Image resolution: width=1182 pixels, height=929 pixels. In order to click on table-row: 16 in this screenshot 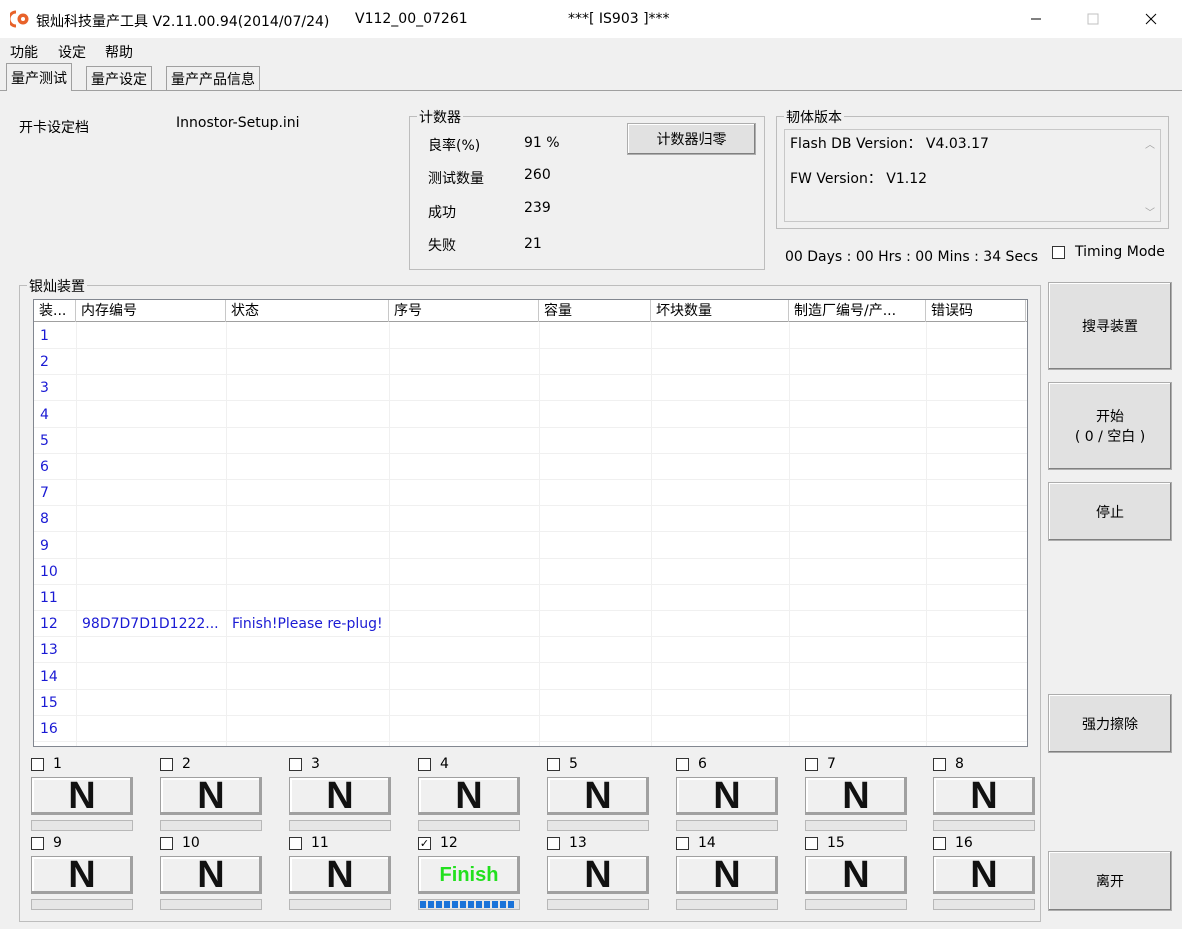, I will do `click(530, 729)`.